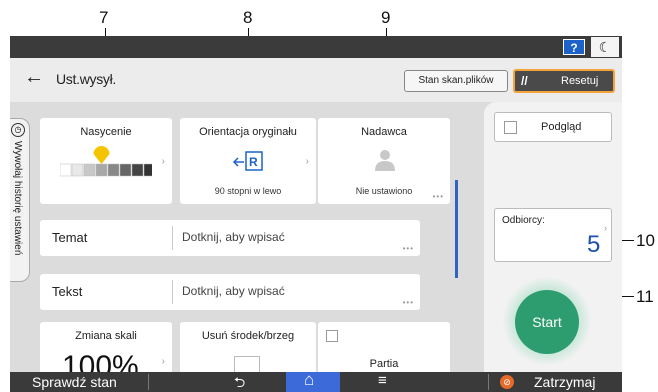  Describe the element at coordinates (104, 17) in the screenshot. I see `callout-7: 7` at that location.